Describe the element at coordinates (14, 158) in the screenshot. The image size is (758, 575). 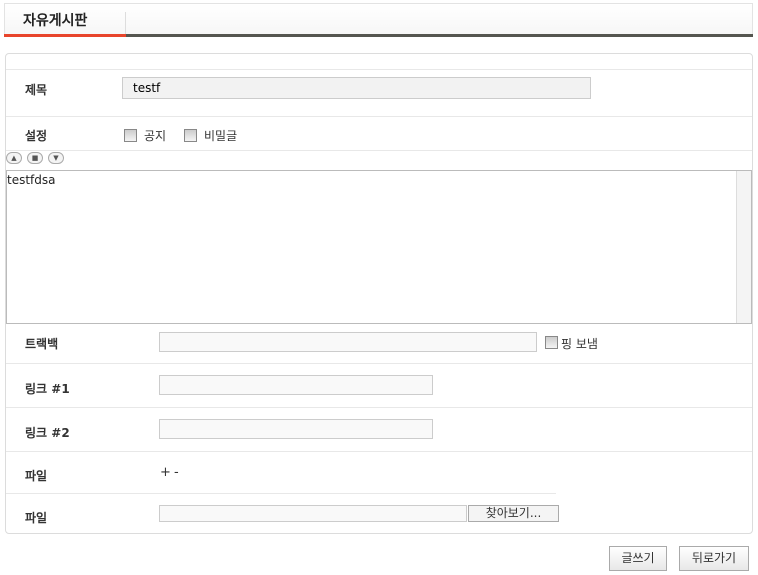
I see `editor-shrink-button: ▲` at that location.